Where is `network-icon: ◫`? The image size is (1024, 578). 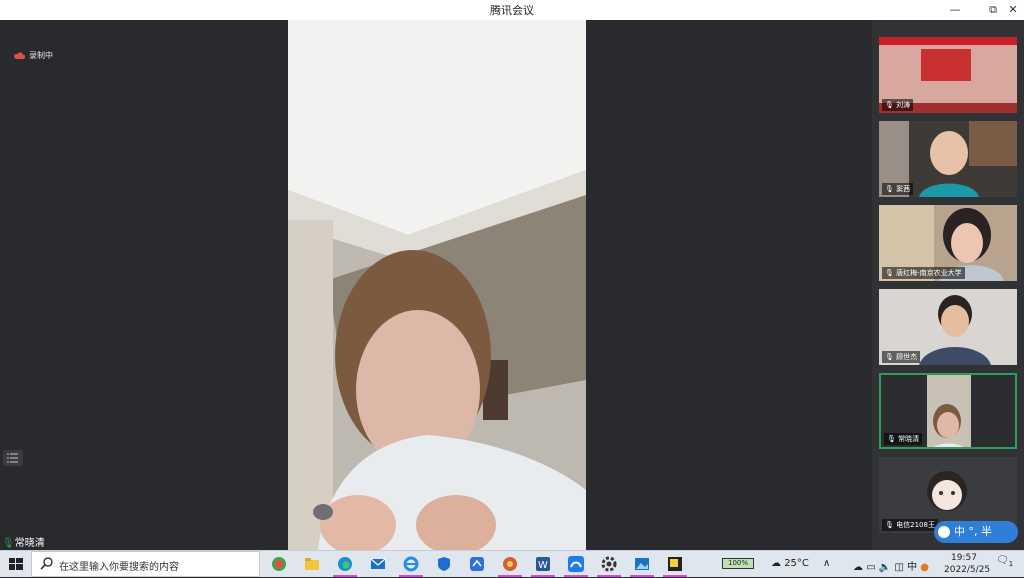 network-icon: ◫ is located at coordinates (899, 567).